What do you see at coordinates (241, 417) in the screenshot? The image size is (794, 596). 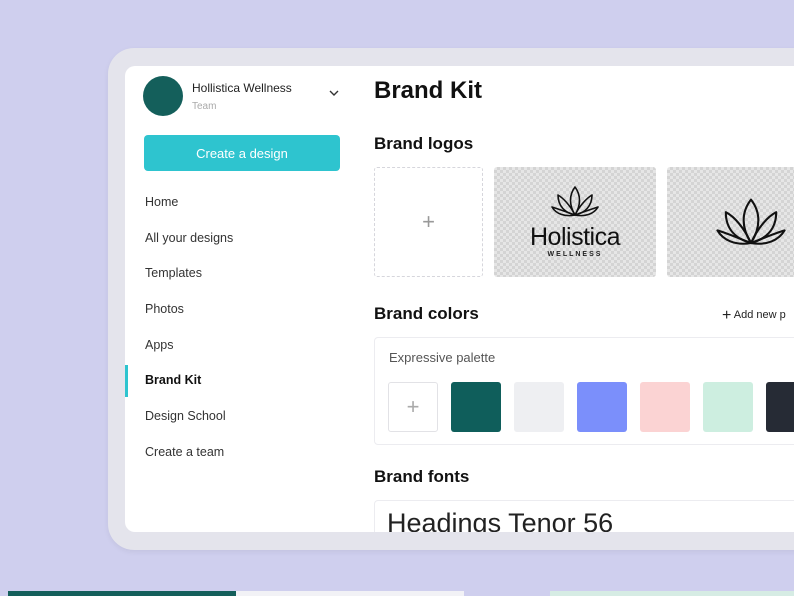 I see `sidebar-item-design-school: Design School` at bounding box center [241, 417].